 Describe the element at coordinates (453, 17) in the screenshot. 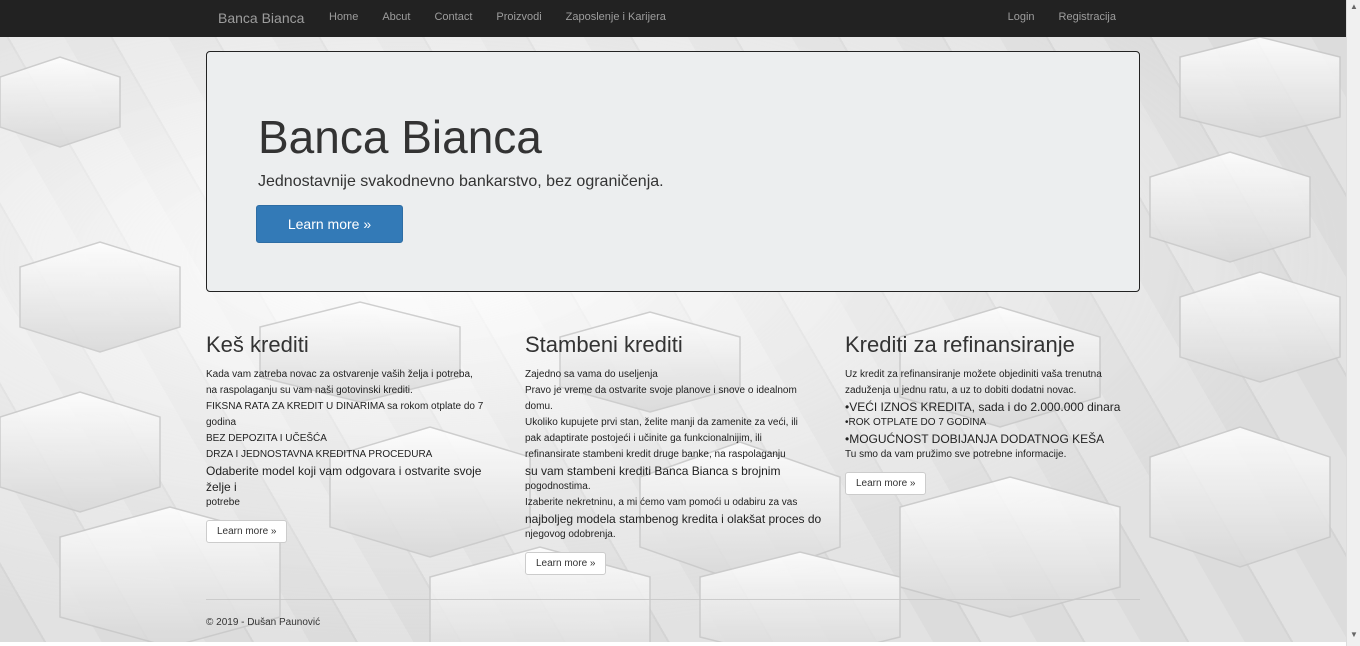

I see `nav-contact: Contact` at that location.